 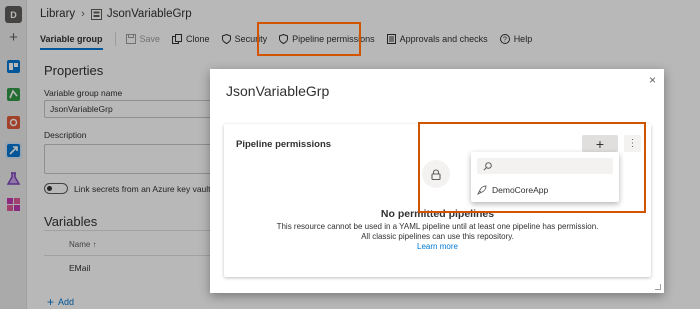 What do you see at coordinates (284, 144) in the screenshot?
I see `card-title: Pipeline permissions` at bounding box center [284, 144].